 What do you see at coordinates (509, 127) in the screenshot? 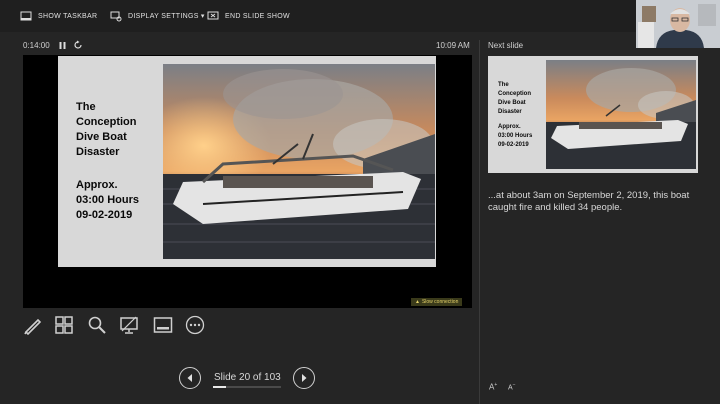
I see `next-time-line: Approx.` at bounding box center [509, 127].